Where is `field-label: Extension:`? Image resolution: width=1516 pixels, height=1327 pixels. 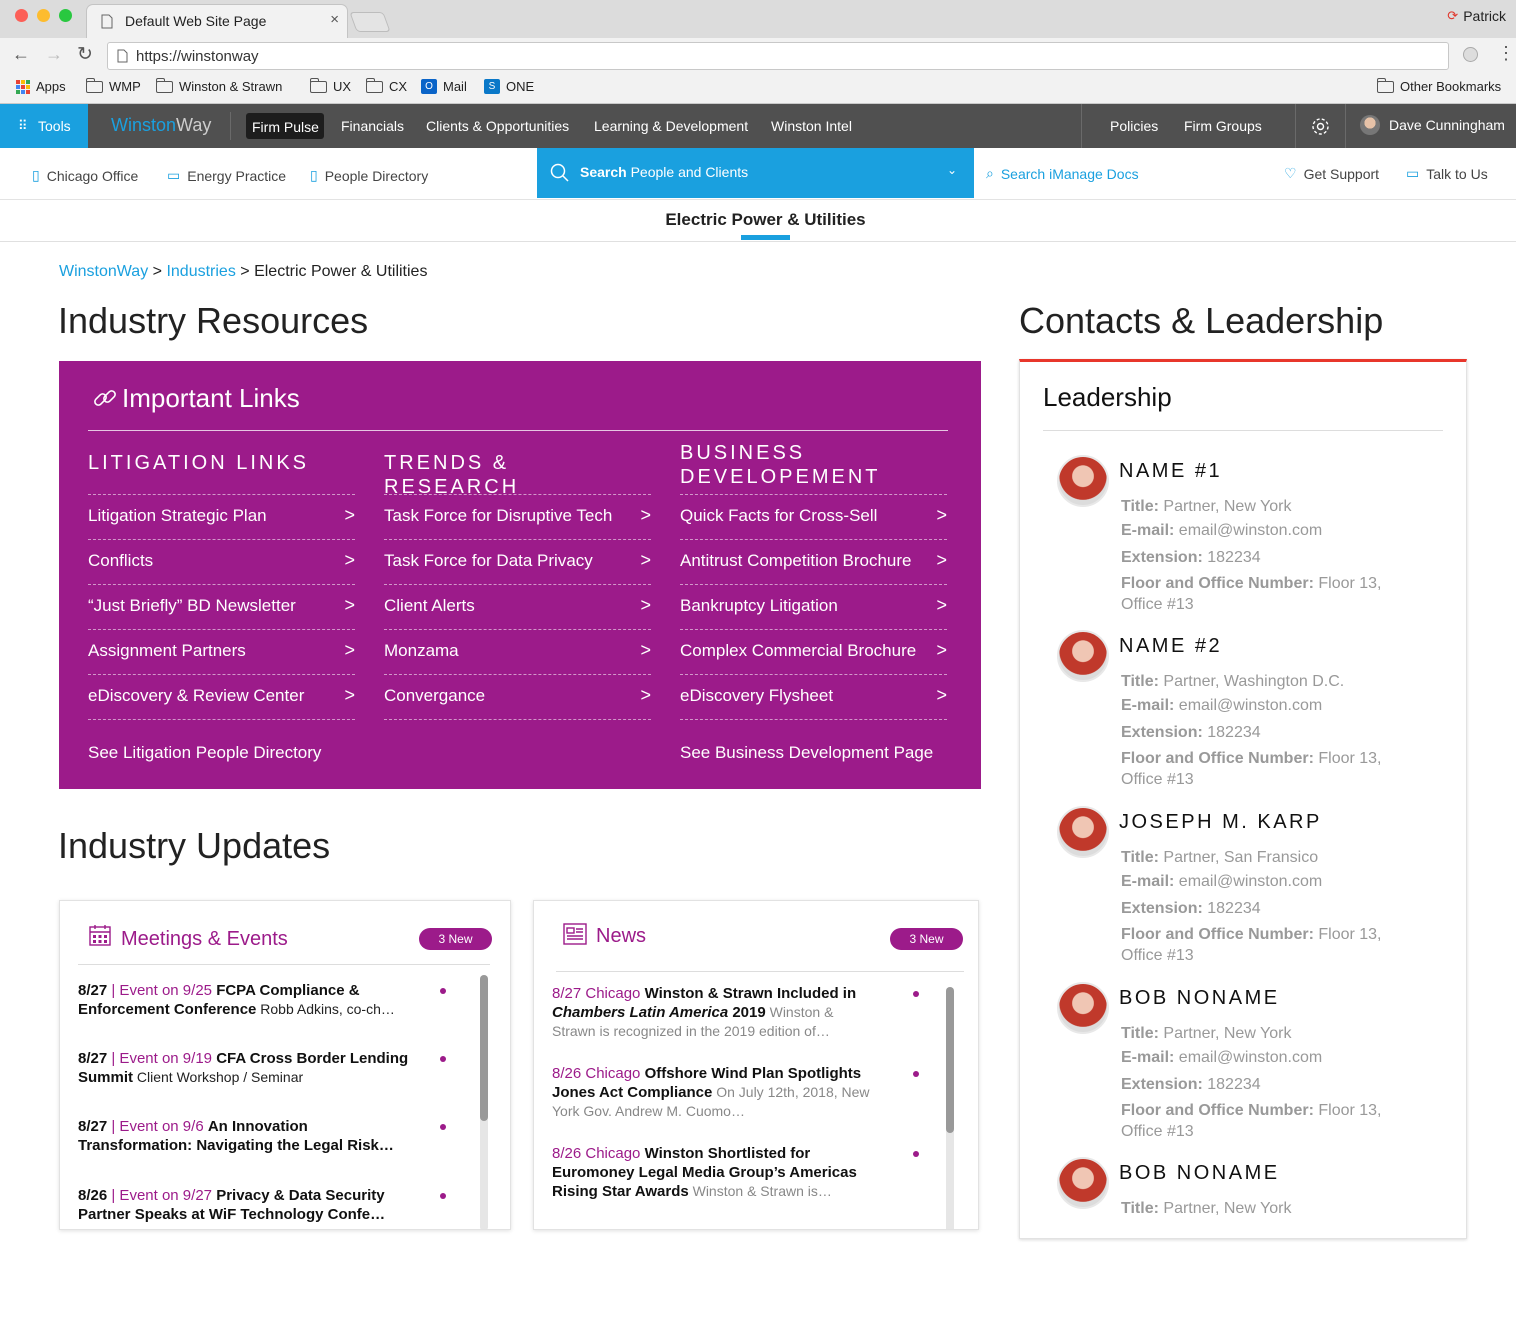
field-label: Extension: is located at coordinates (1162, 557).